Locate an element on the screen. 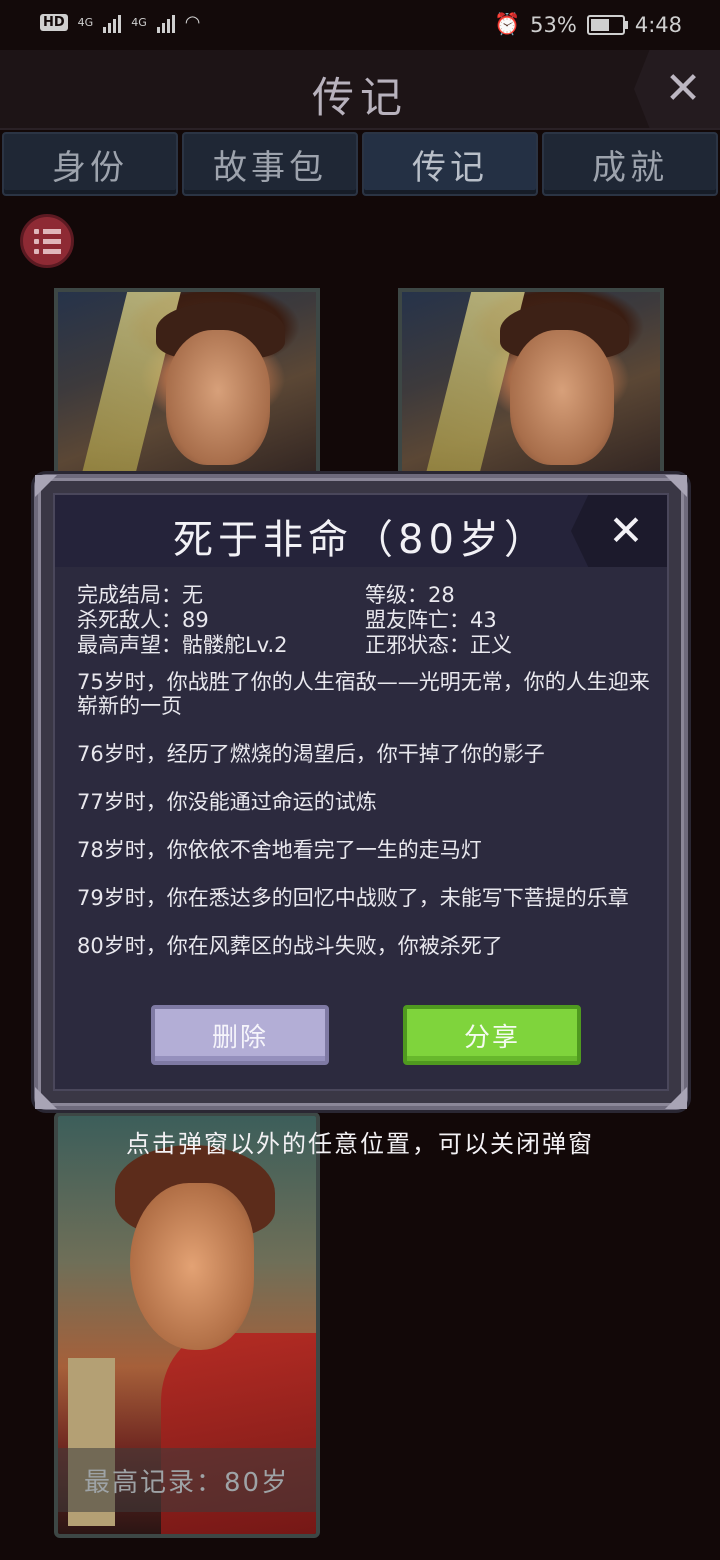  stat-alignment: 正邪状态：正义 is located at coordinates (438, 645).